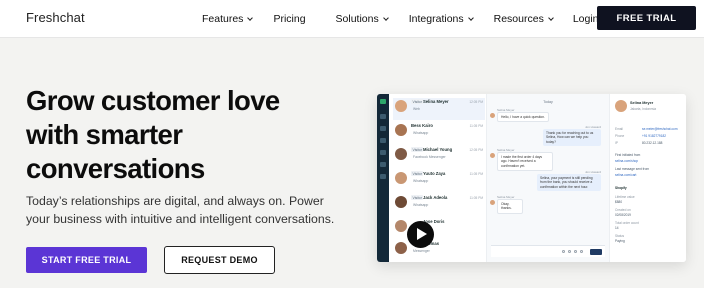 The width and height of the screenshot is (704, 288). What do you see at coordinates (646, 18) in the screenshot?
I see `free-trial-button: FREE TRIAL` at bounding box center [646, 18].